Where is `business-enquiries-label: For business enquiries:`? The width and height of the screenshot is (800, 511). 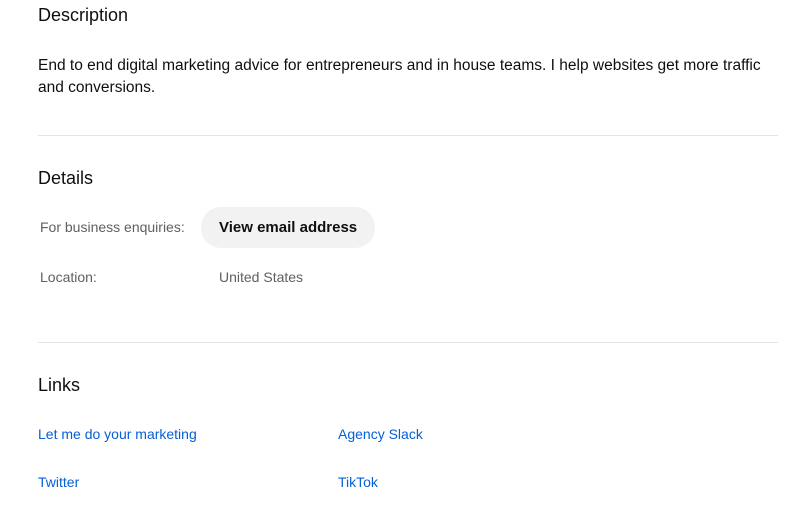 business-enquiries-label: For business enquiries: is located at coordinates (112, 227).